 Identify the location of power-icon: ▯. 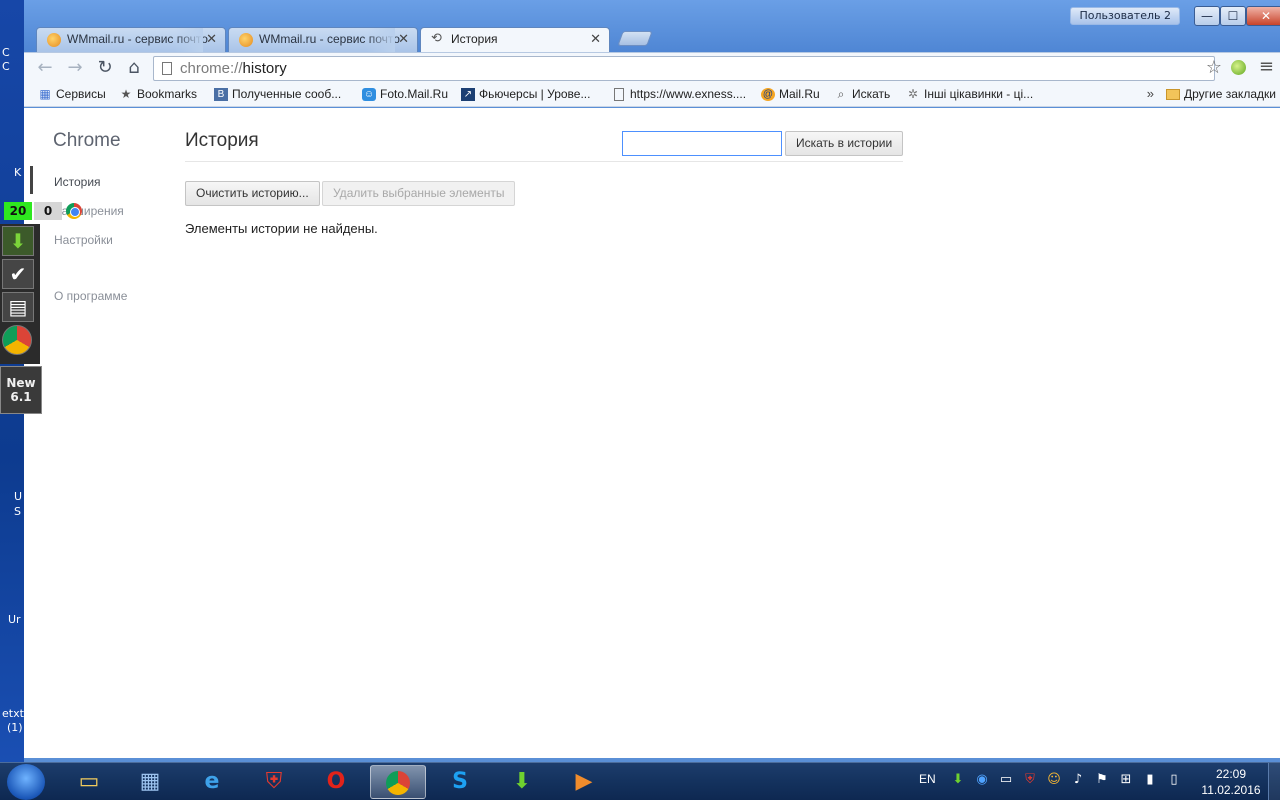
(1174, 780).